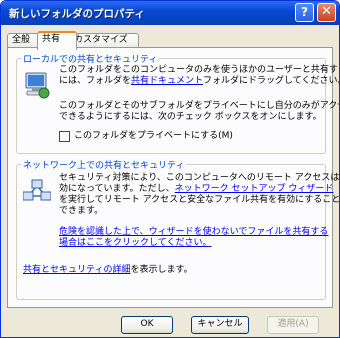  I want to click on cancel-button: キャンセル, so click(220, 325).